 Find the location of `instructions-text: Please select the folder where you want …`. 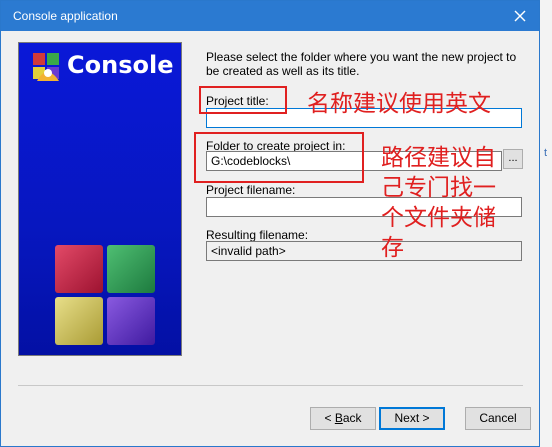

instructions-text: Please select the folder where you want … is located at coordinates (361, 64).